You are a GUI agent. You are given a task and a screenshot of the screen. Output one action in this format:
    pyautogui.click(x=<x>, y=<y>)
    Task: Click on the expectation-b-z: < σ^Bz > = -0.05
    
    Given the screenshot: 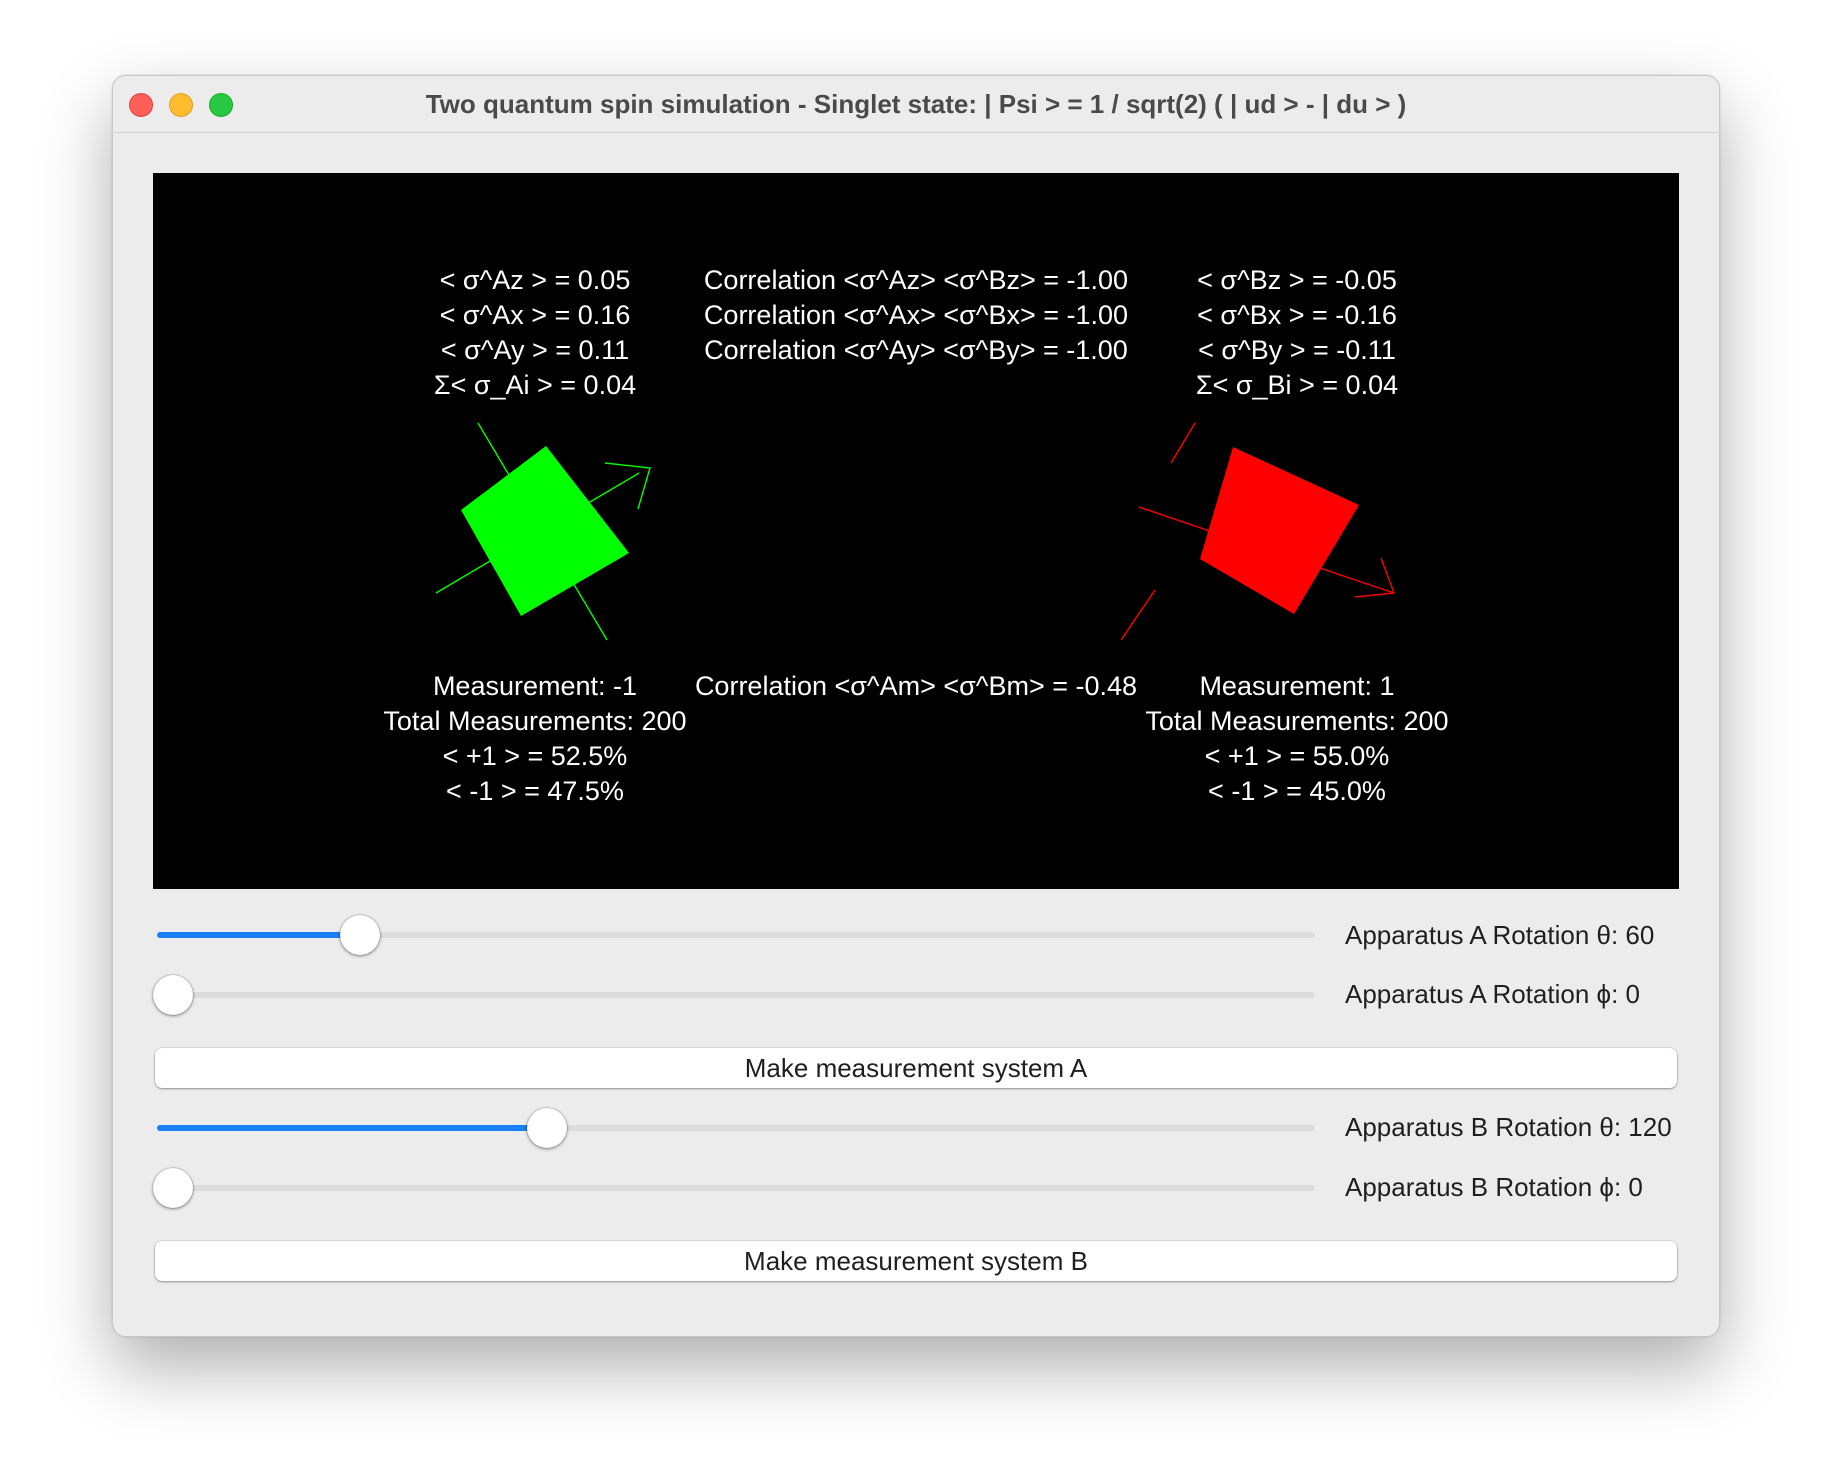 What is the action you would take?
    pyautogui.click(x=1297, y=280)
    